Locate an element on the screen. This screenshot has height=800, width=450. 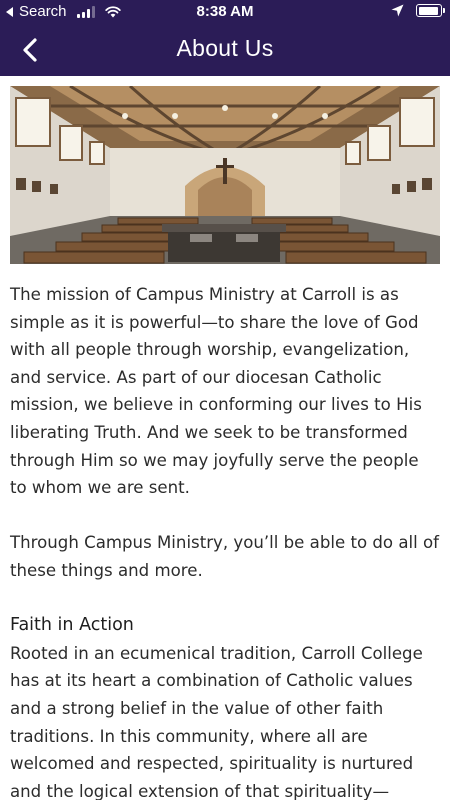
nav-bar: About Us is located at coordinates (225, 50).